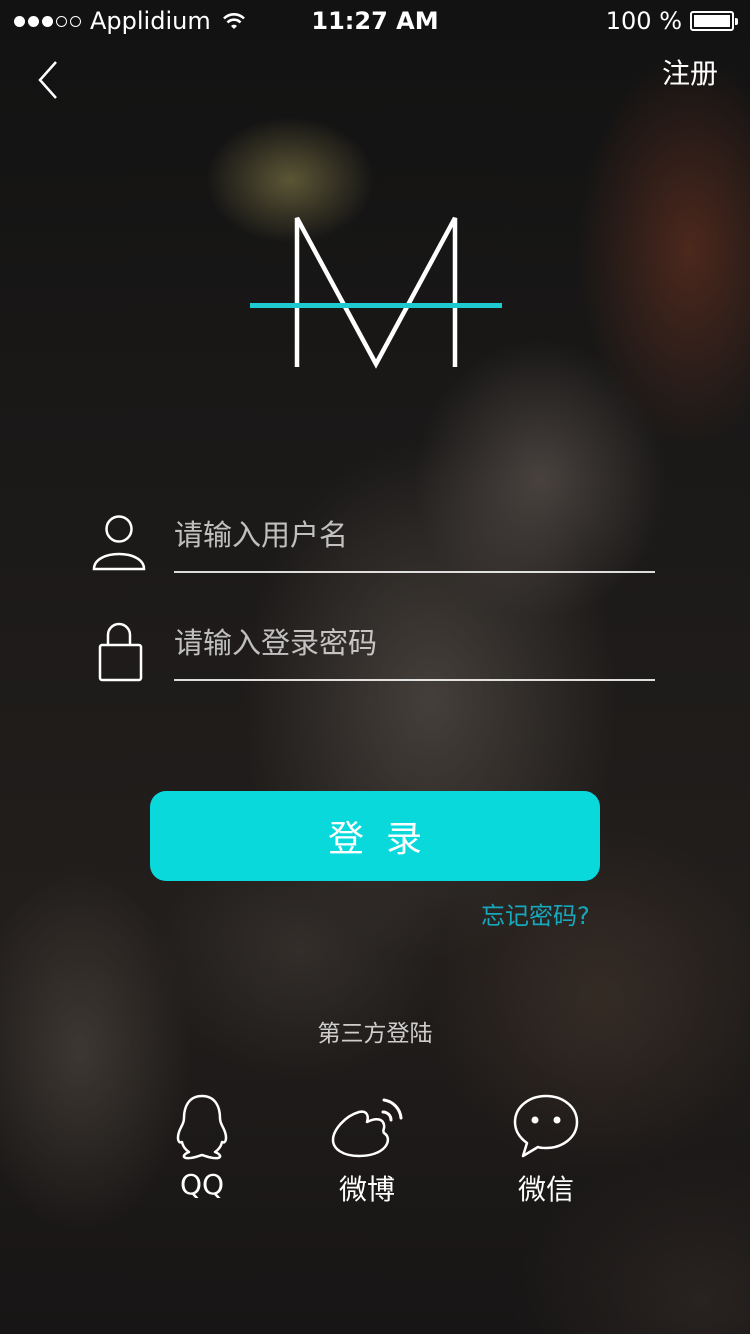  I want to click on qq-icon, so click(202, 1127).